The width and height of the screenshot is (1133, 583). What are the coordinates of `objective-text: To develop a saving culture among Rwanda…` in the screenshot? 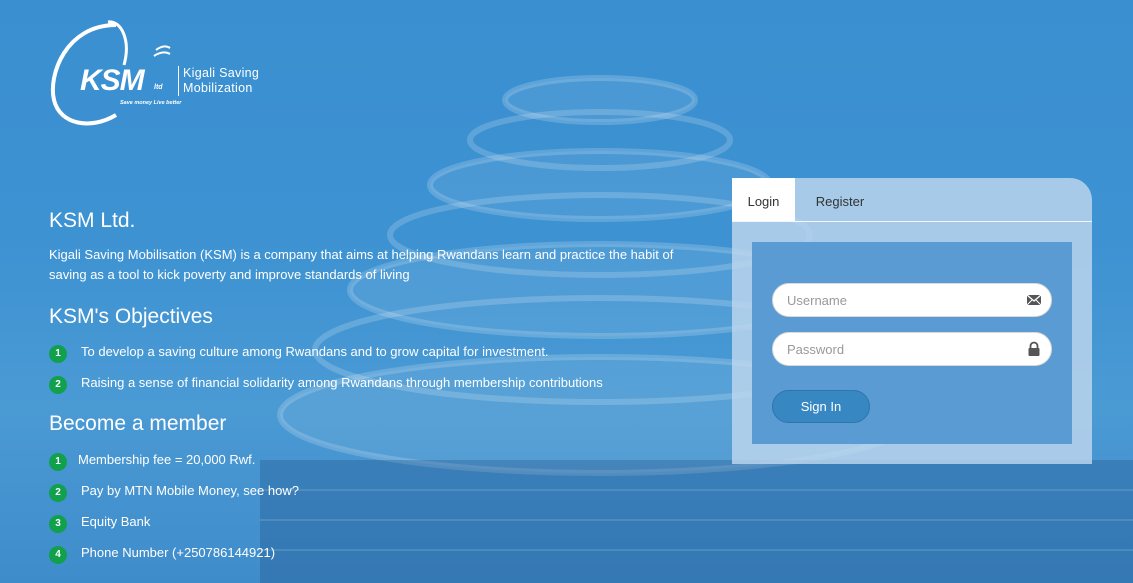 It's located at (315, 351).